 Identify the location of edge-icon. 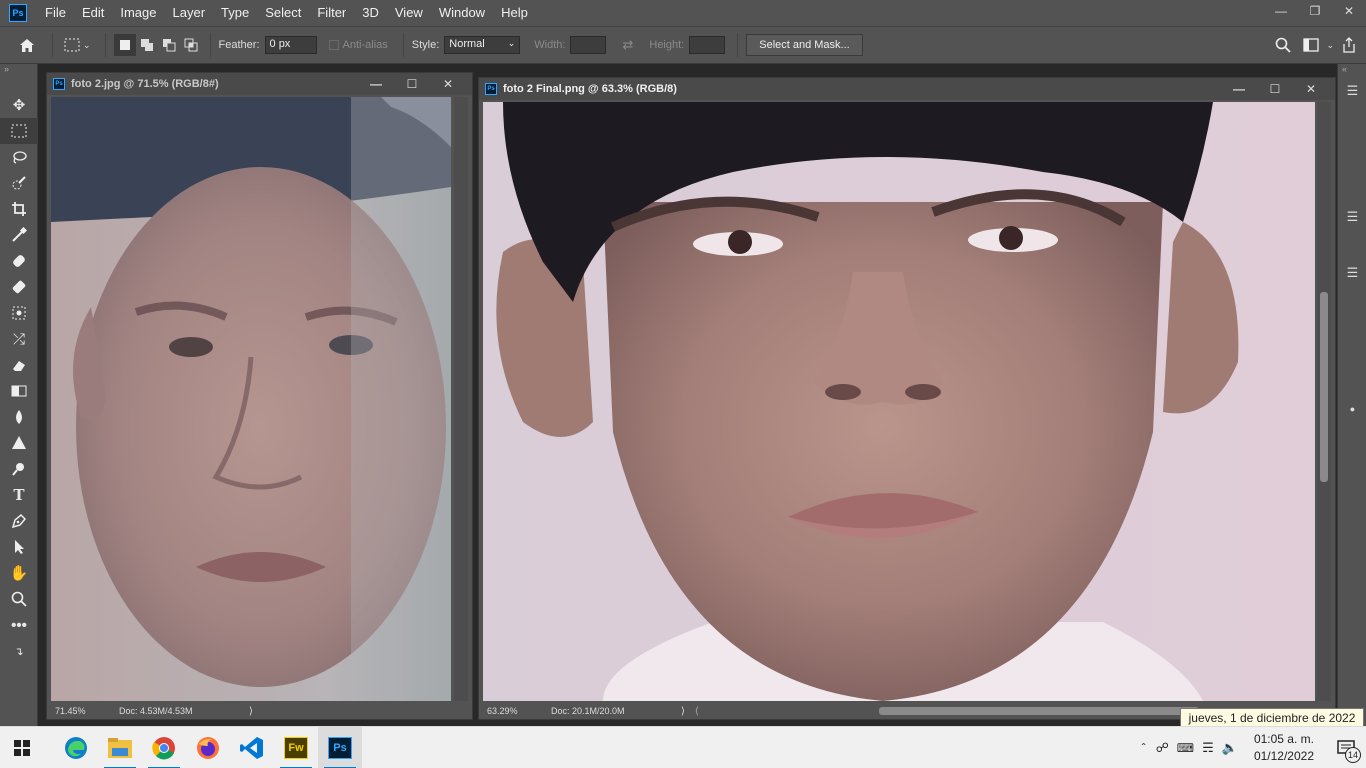
(76, 747).